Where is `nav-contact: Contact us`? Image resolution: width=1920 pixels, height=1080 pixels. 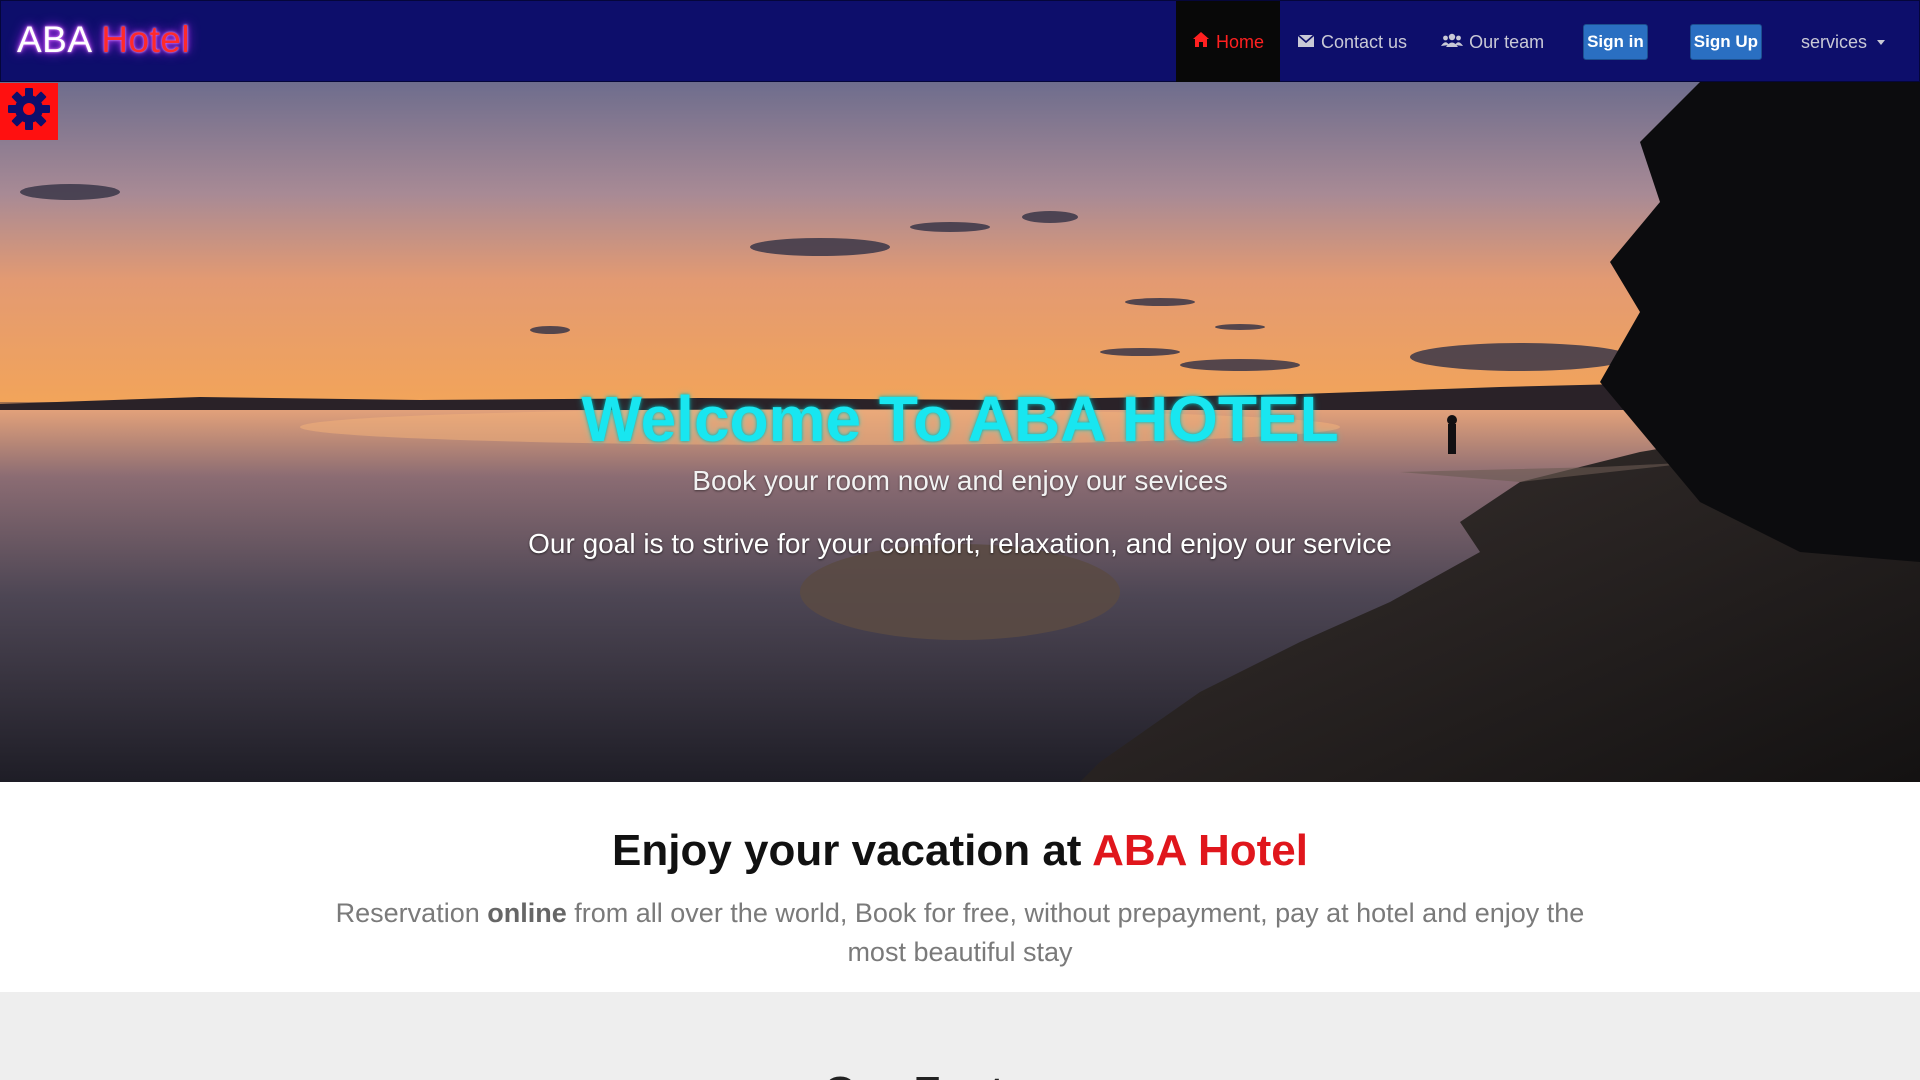
nav-contact: Contact us is located at coordinates (1352, 42).